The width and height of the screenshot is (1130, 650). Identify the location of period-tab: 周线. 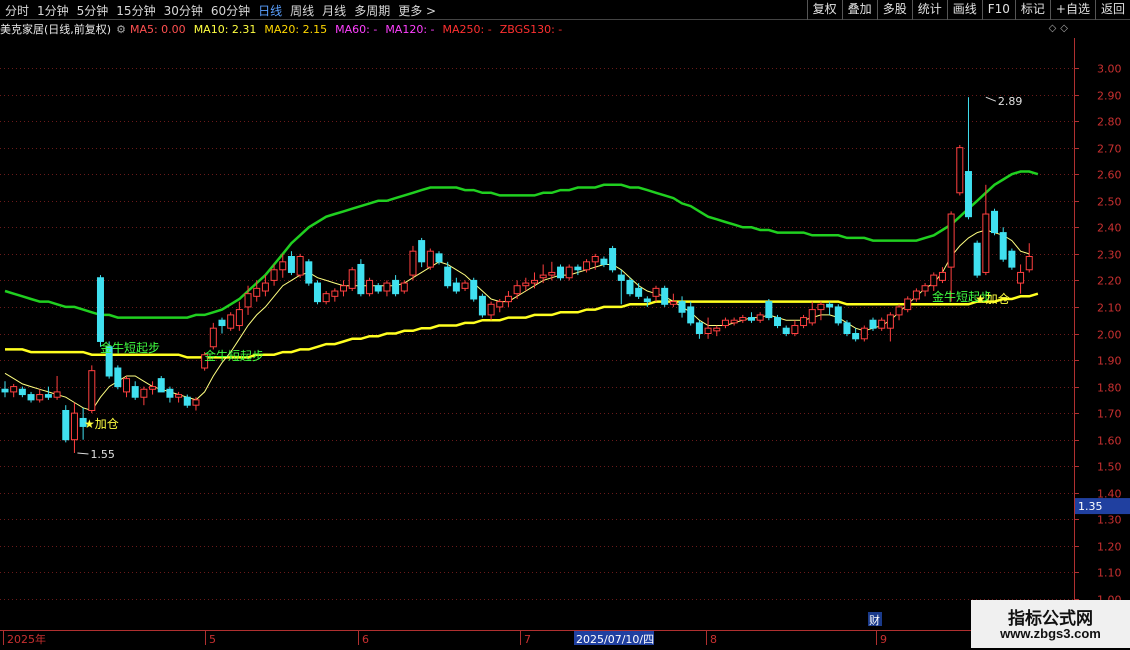
(303, 10).